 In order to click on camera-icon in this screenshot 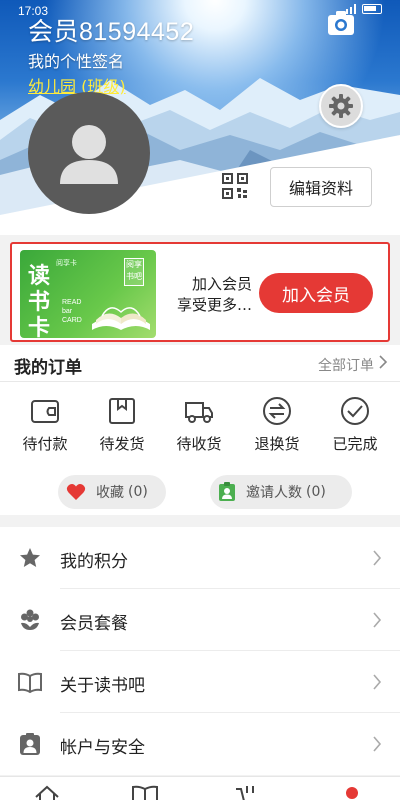, I will do `click(341, 23)`.